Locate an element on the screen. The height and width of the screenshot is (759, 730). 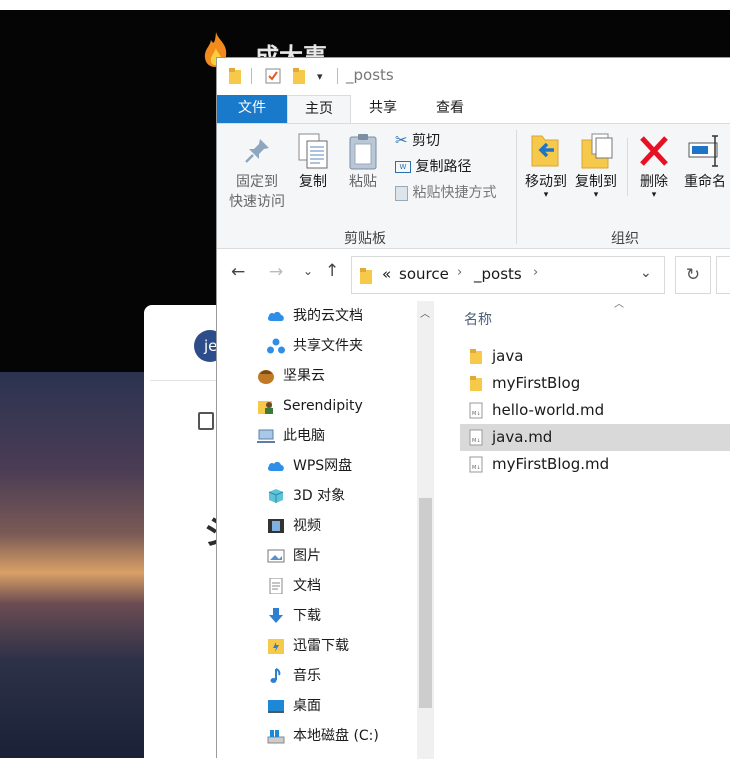
recent-locations-chevron-icon: ⌄ is located at coordinates (308, 271).